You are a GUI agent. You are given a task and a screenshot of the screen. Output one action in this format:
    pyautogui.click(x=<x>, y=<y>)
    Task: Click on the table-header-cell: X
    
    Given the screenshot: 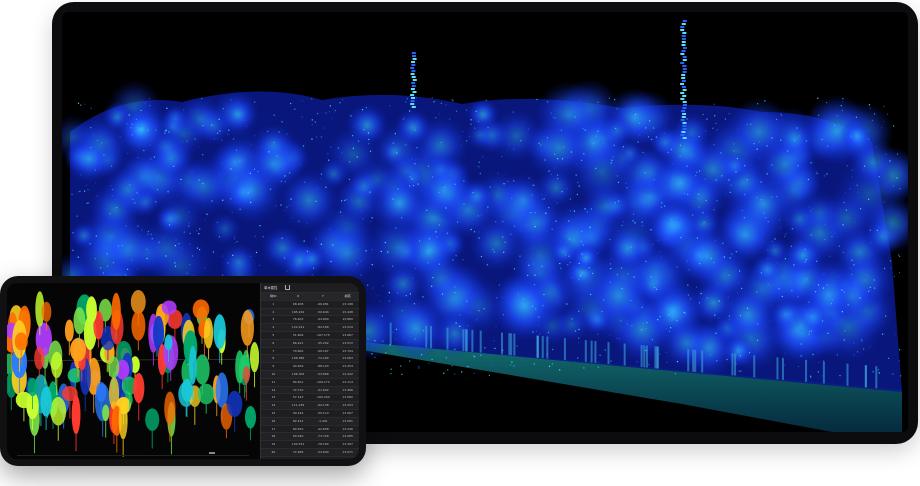 What is the action you would take?
    pyautogui.click(x=298, y=297)
    